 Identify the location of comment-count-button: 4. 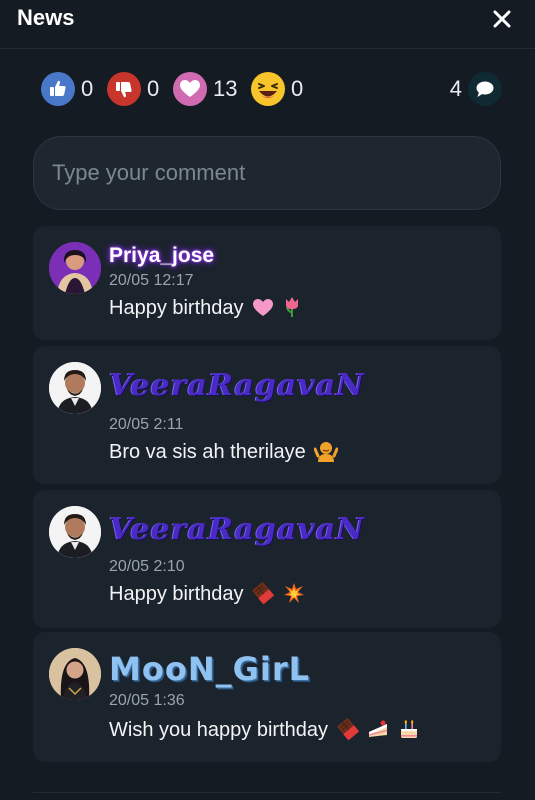
(476, 89).